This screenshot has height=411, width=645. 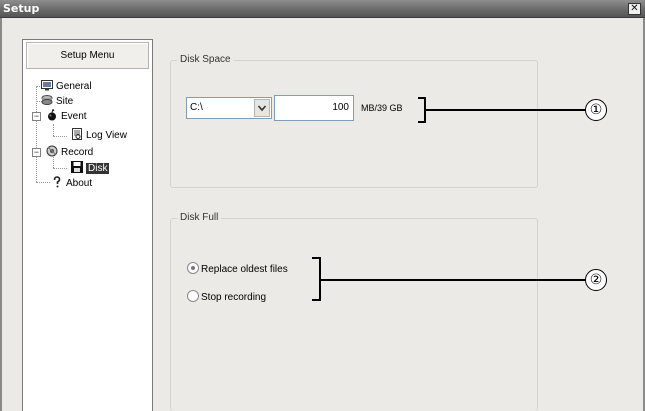 What do you see at coordinates (234, 297) in the screenshot?
I see `radio-stop-recording-label: Stop recording` at bounding box center [234, 297].